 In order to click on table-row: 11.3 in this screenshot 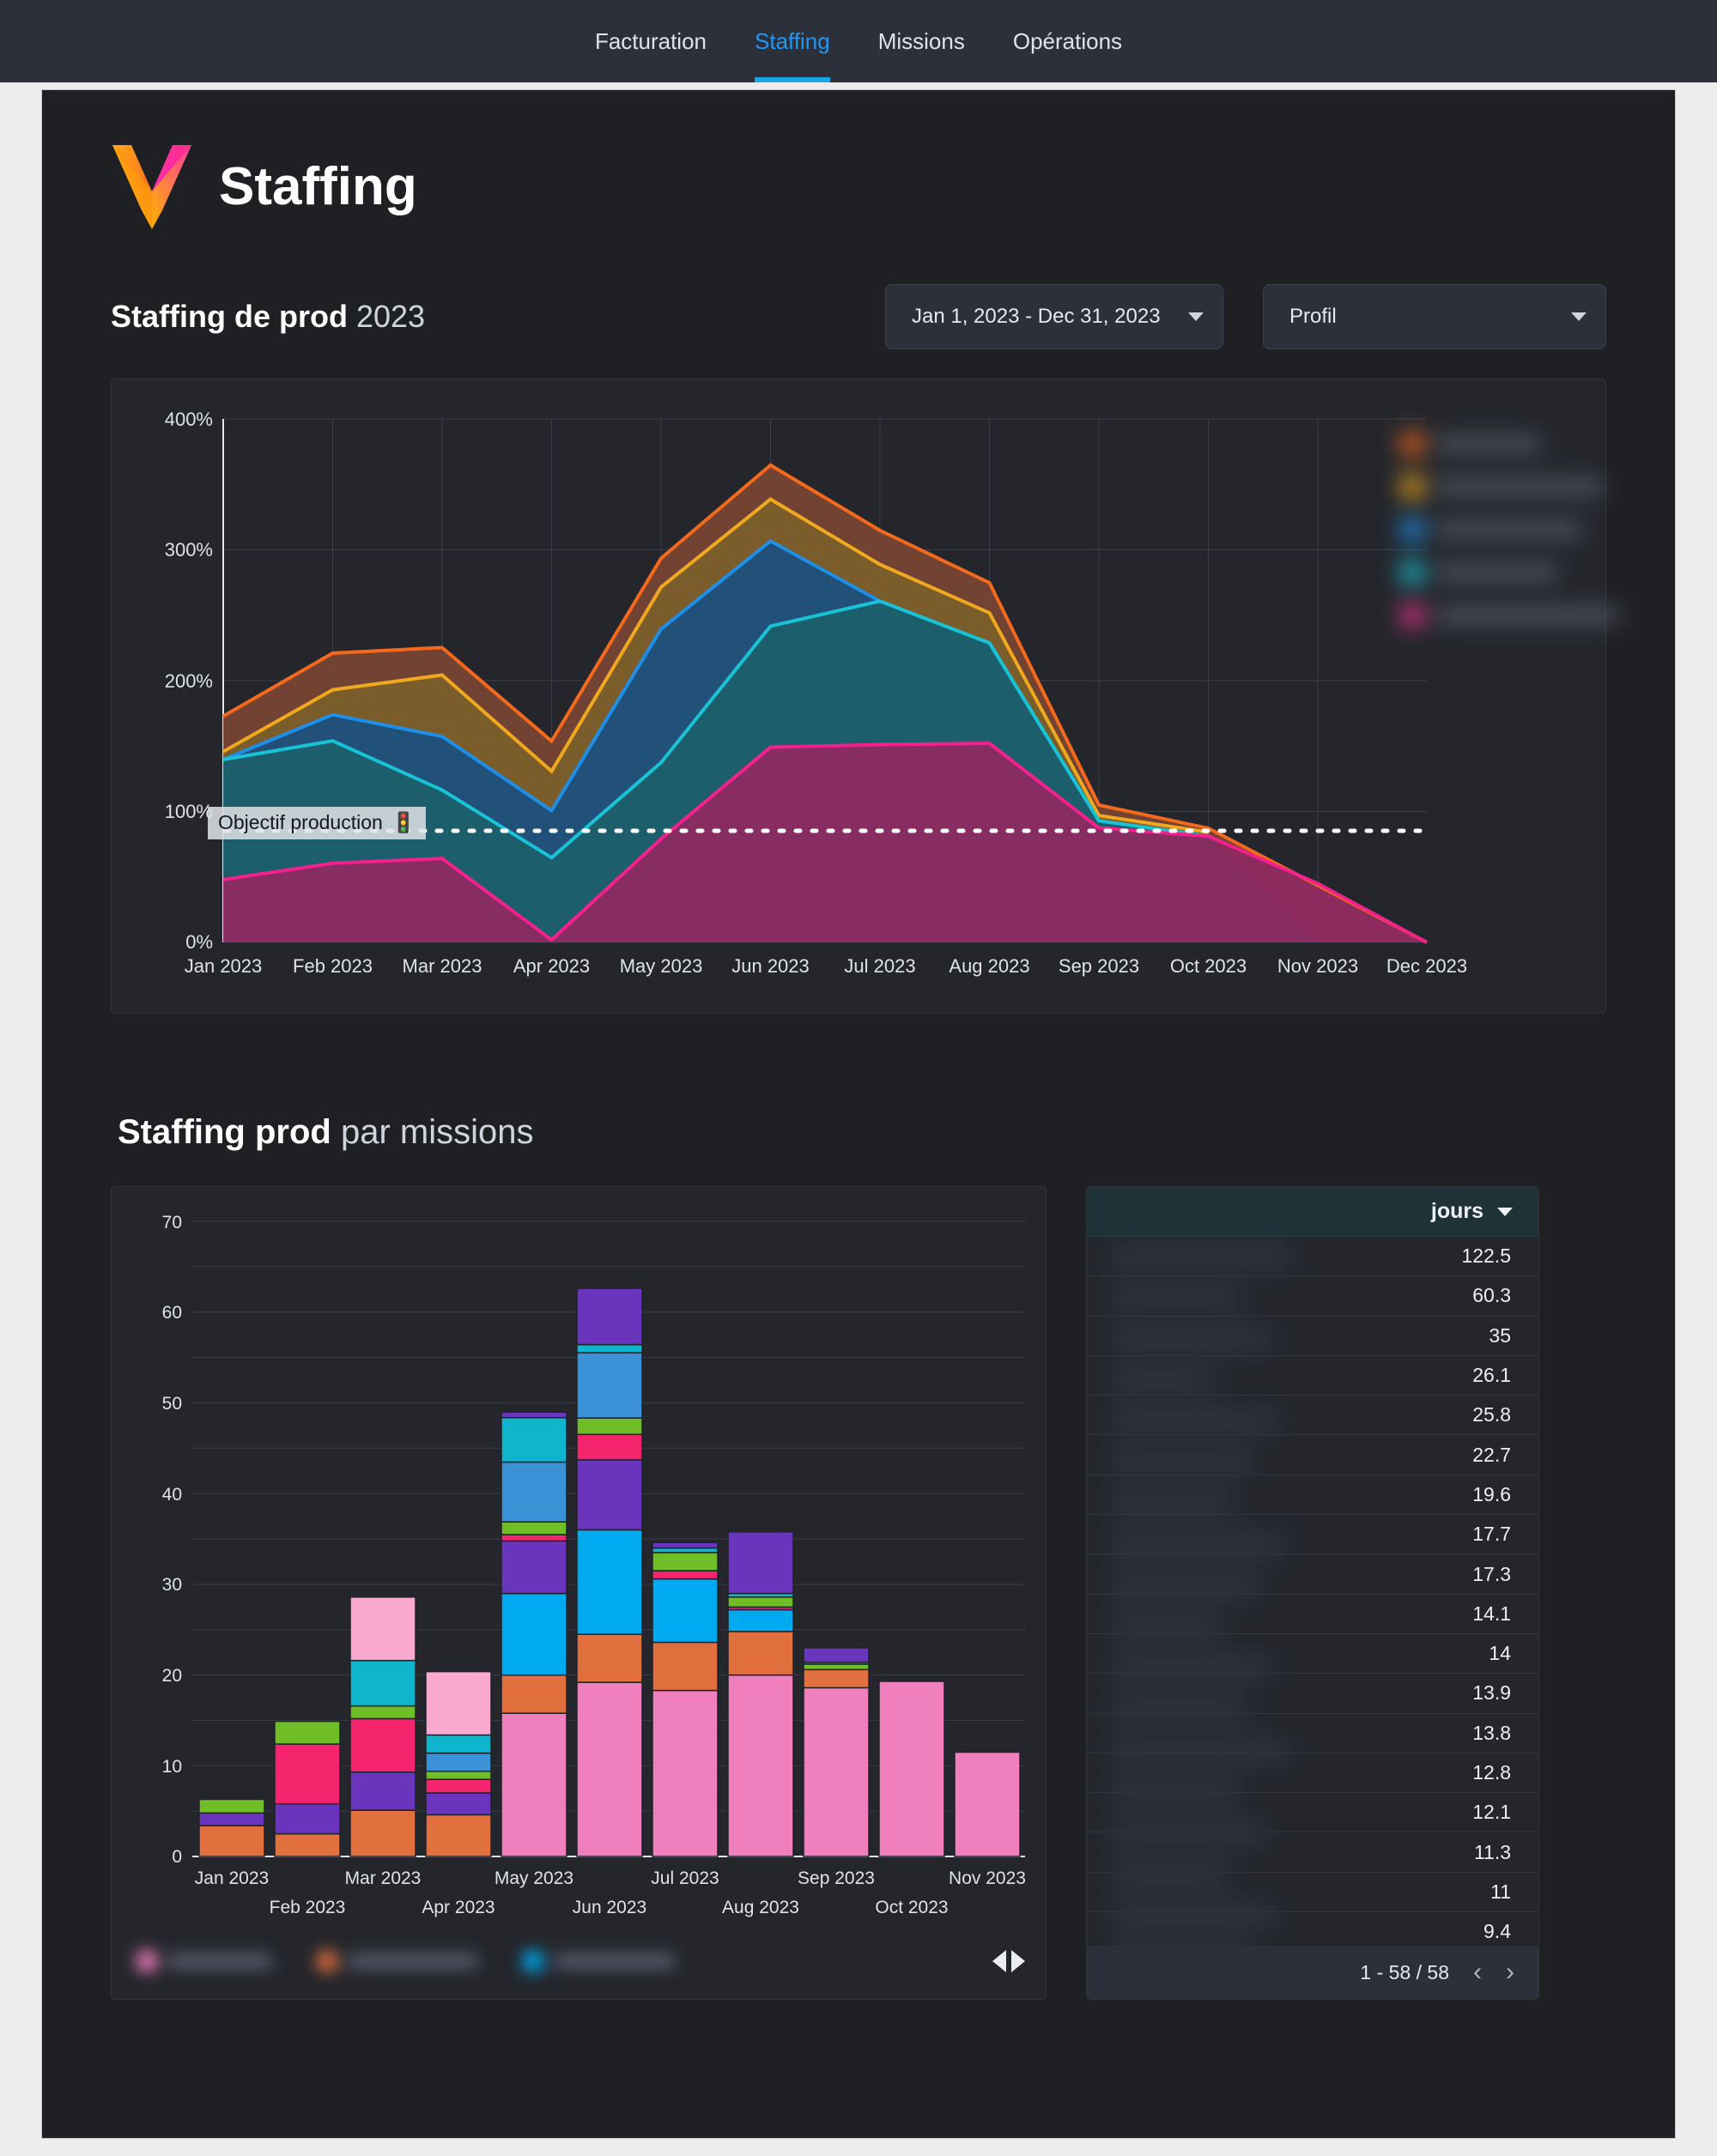, I will do `click(1312, 1853)`.